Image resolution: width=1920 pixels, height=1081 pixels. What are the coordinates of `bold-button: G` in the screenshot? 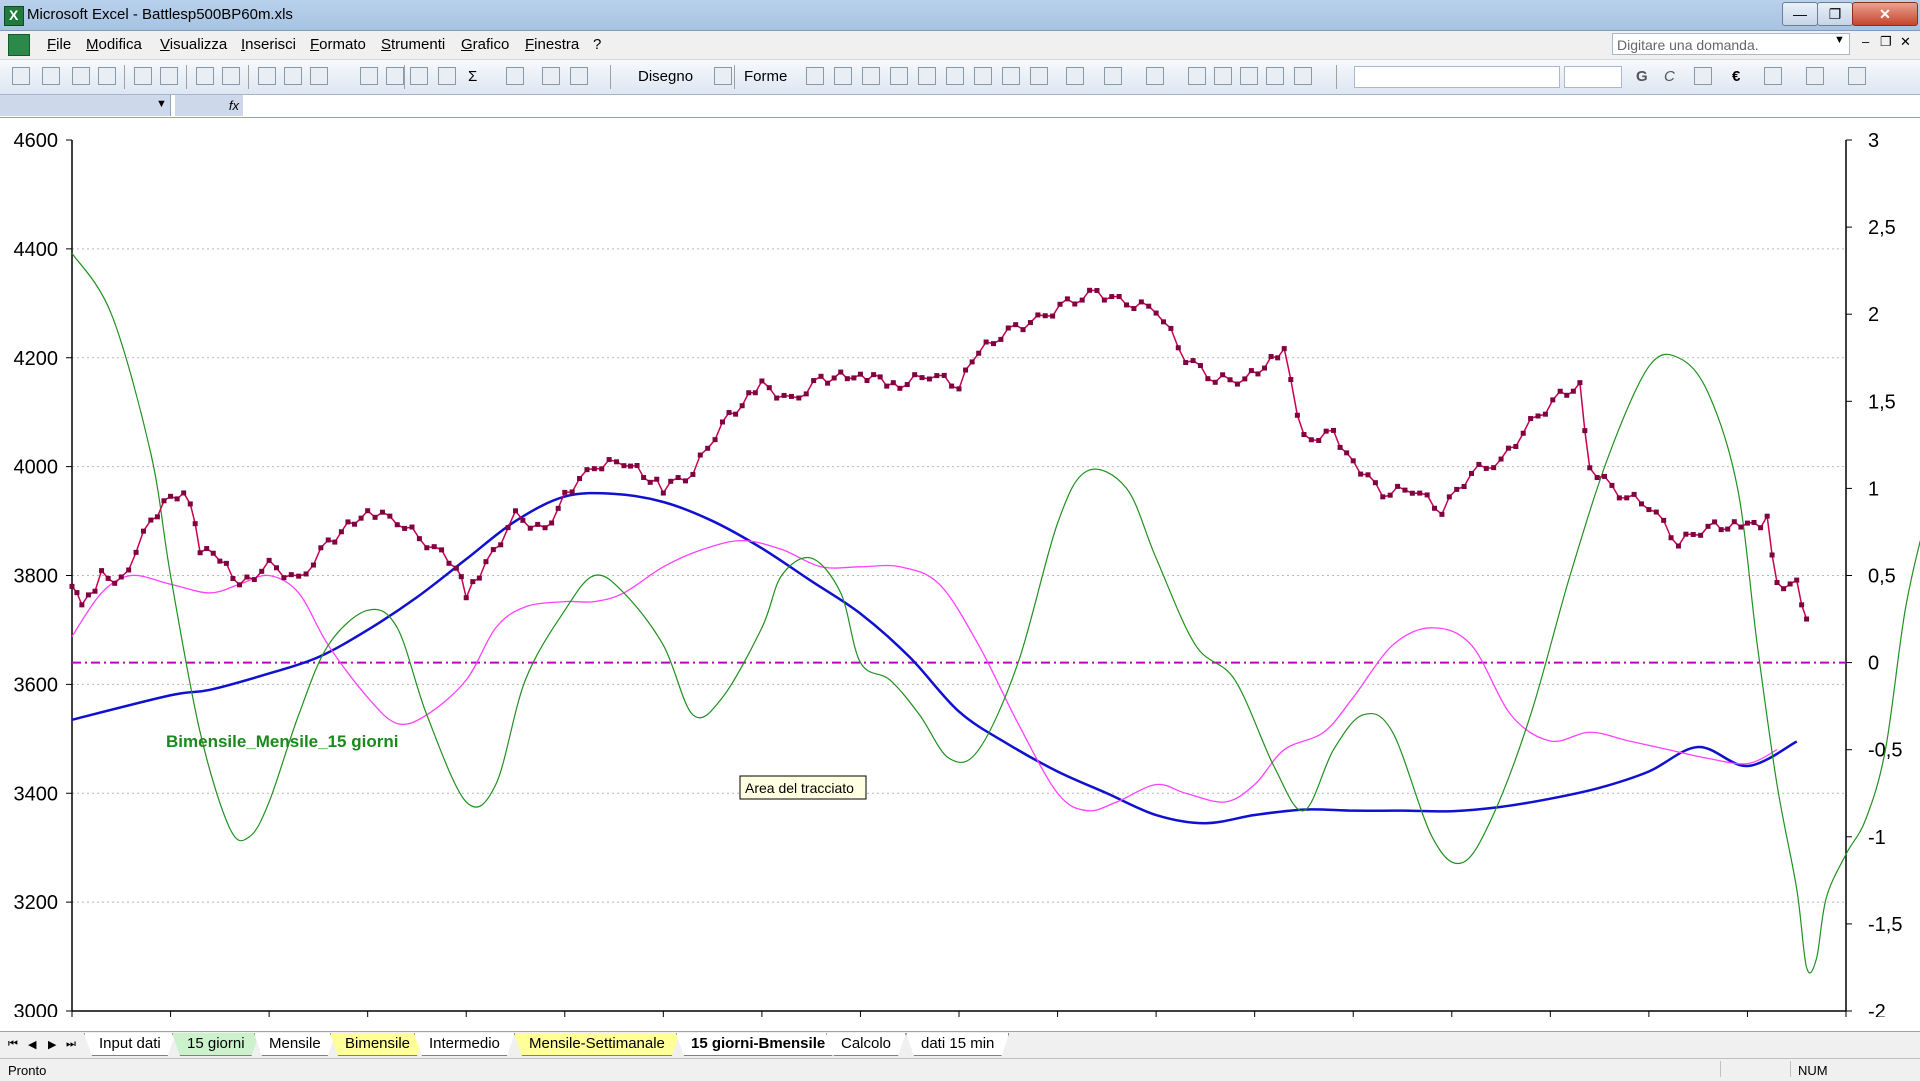 It's located at (1642, 76).